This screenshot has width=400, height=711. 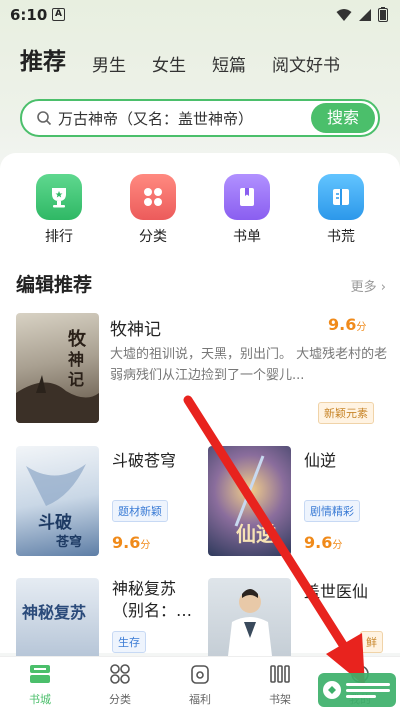 I want to click on notification-a-icon: A, so click(x=58, y=14).